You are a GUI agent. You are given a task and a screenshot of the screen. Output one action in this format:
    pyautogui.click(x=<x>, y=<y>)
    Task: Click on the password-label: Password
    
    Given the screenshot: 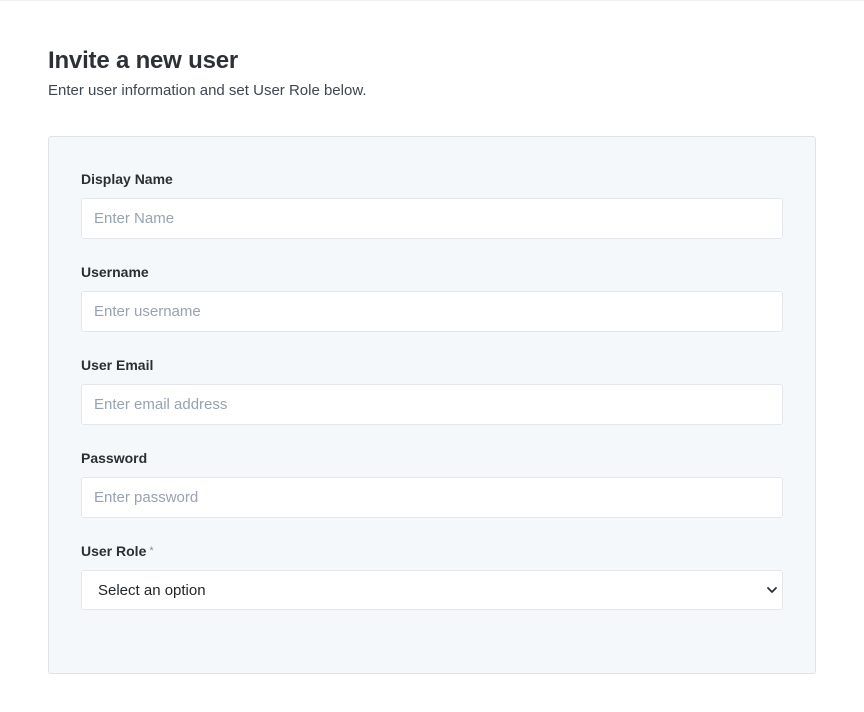 What is the action you would take?
    pyautogui.click(x=114, y=458)
    